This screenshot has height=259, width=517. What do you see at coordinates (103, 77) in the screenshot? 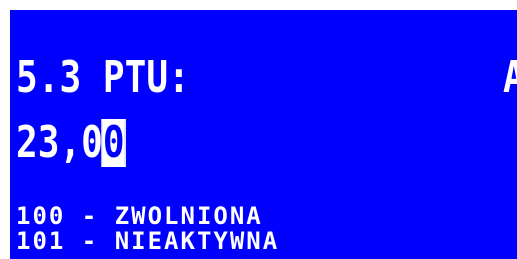
I see `menu-title: 5.3 PTU:` at bounding box center [103, 77].